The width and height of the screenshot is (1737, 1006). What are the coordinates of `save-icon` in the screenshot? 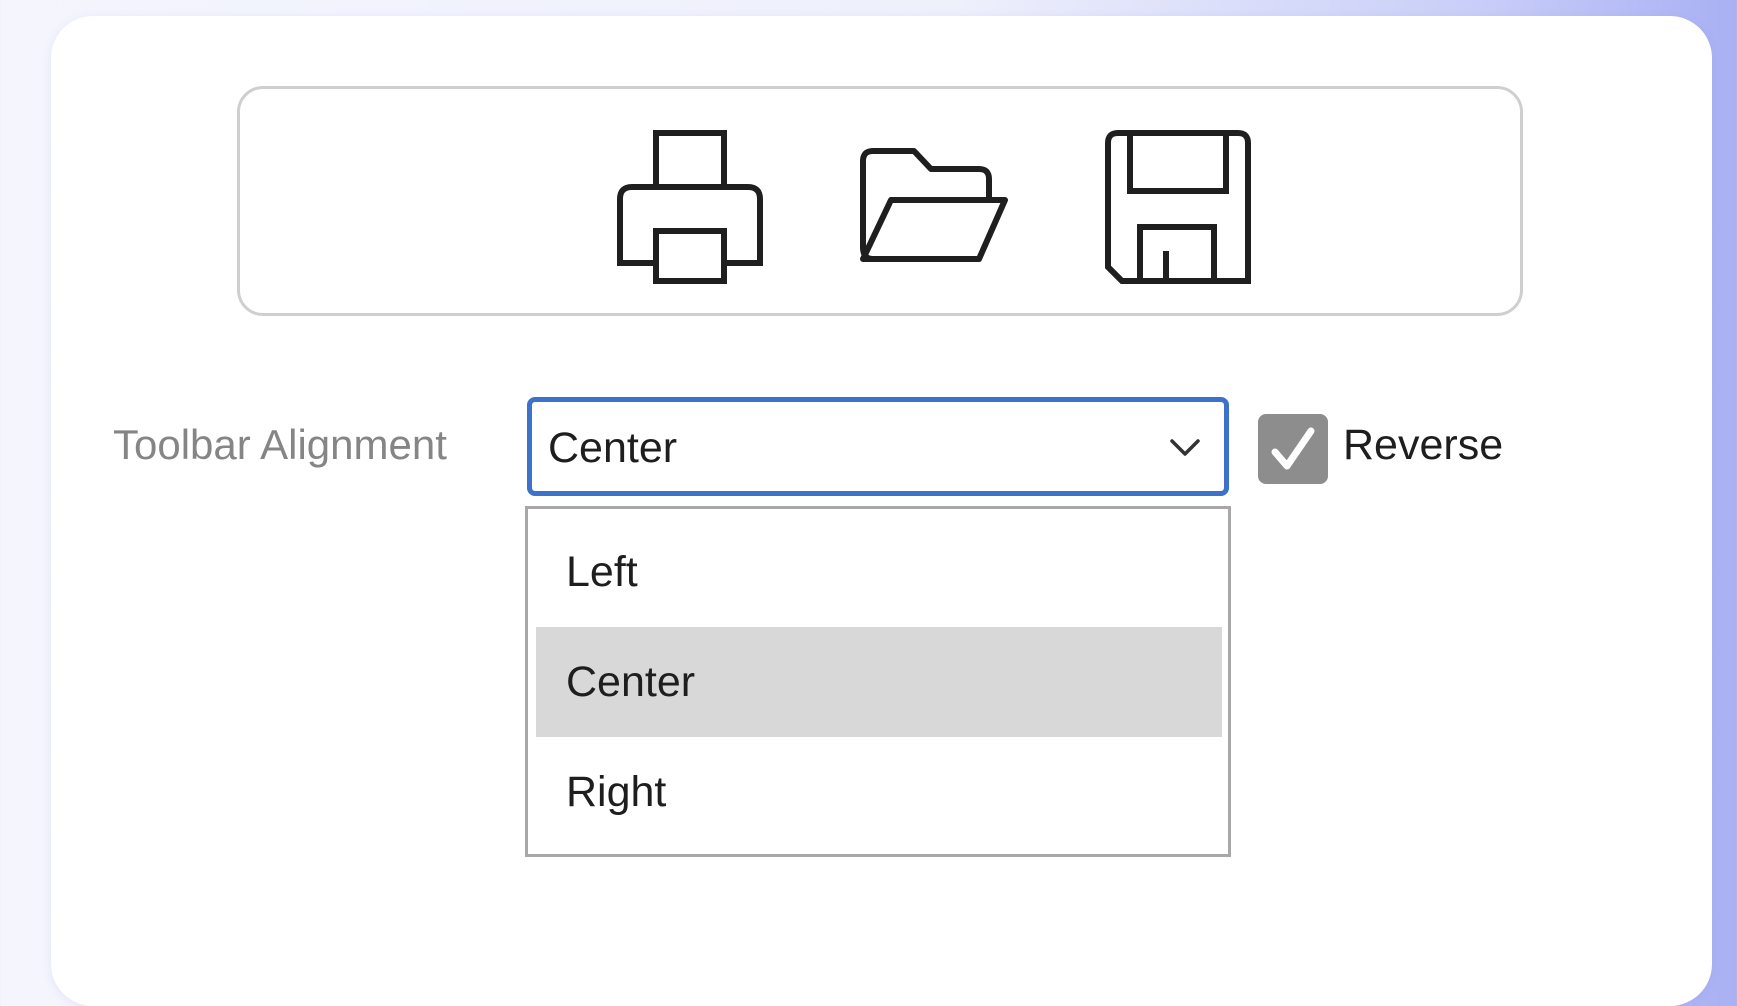 It's located at (1178, 207).